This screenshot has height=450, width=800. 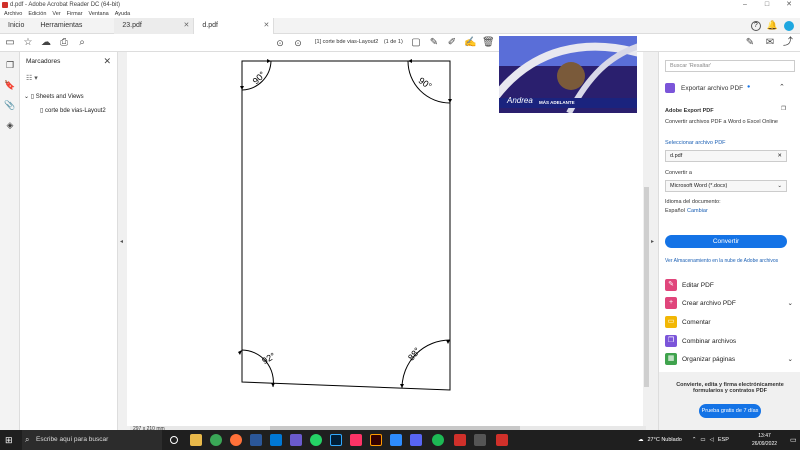 I want to click on trash-icon: 🗑, so click(x=488, y=43).